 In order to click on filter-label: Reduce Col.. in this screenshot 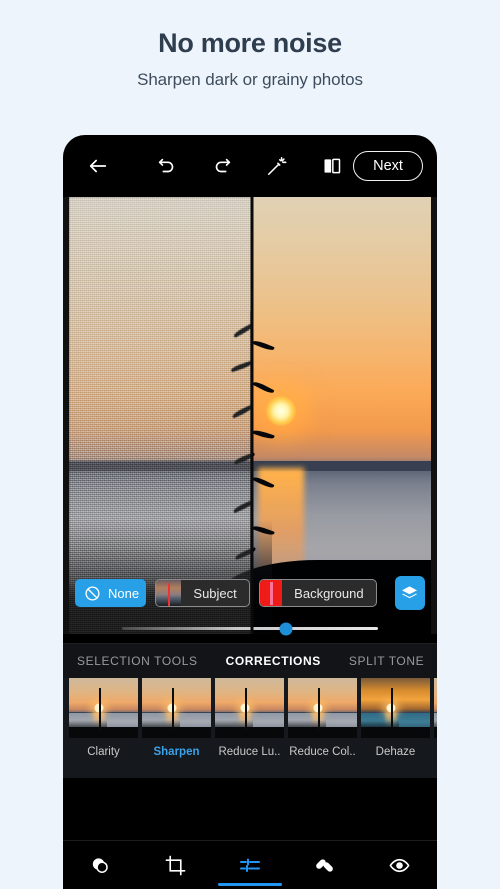, I will do `click(322, 752)`.